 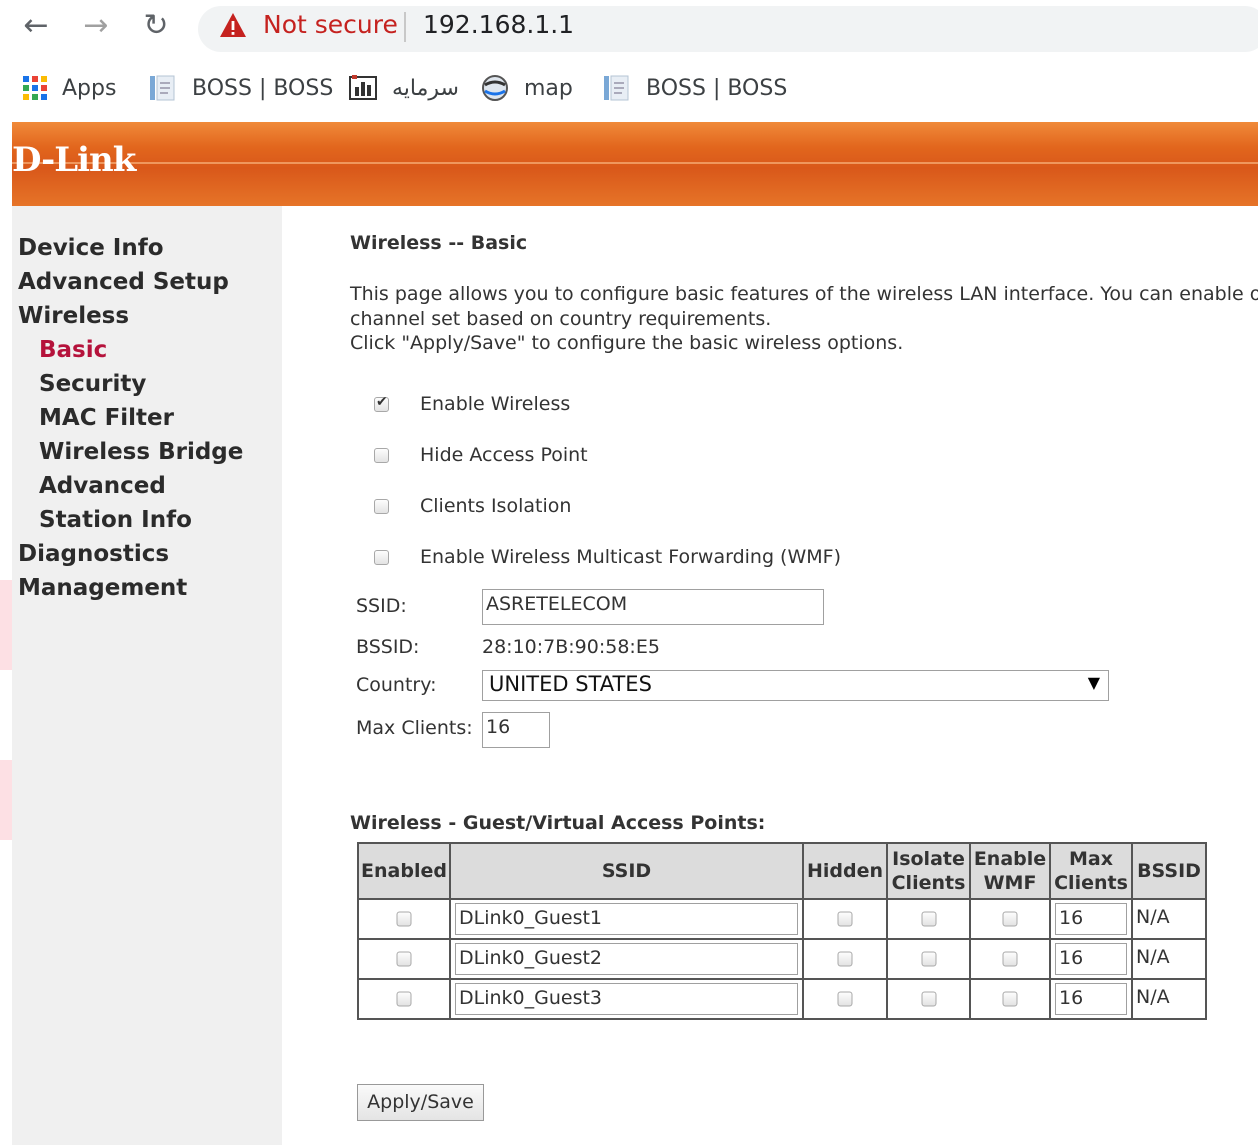 I want to click on bookmark-map: map, so click(x=526, y=88).